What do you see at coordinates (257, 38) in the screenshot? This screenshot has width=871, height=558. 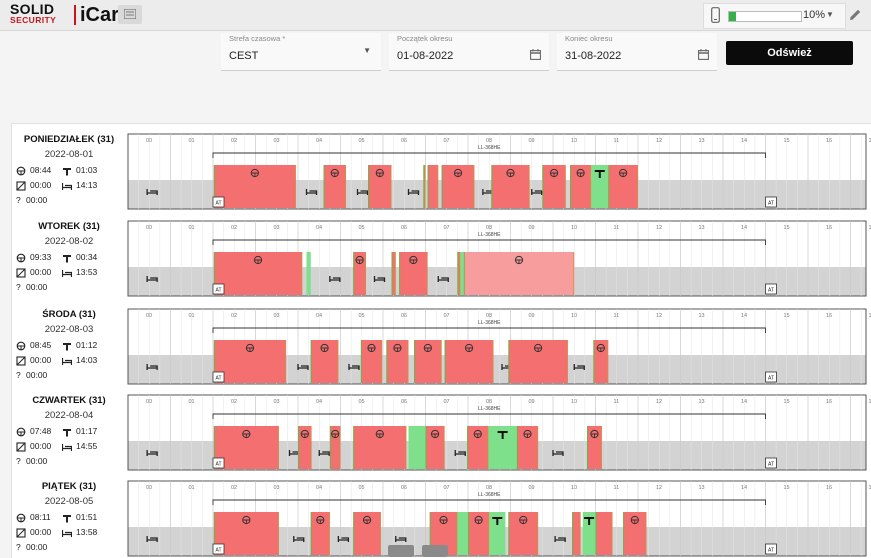 I see `timezone-label: Strefa czasowa *` at bounding box center [257, 38].